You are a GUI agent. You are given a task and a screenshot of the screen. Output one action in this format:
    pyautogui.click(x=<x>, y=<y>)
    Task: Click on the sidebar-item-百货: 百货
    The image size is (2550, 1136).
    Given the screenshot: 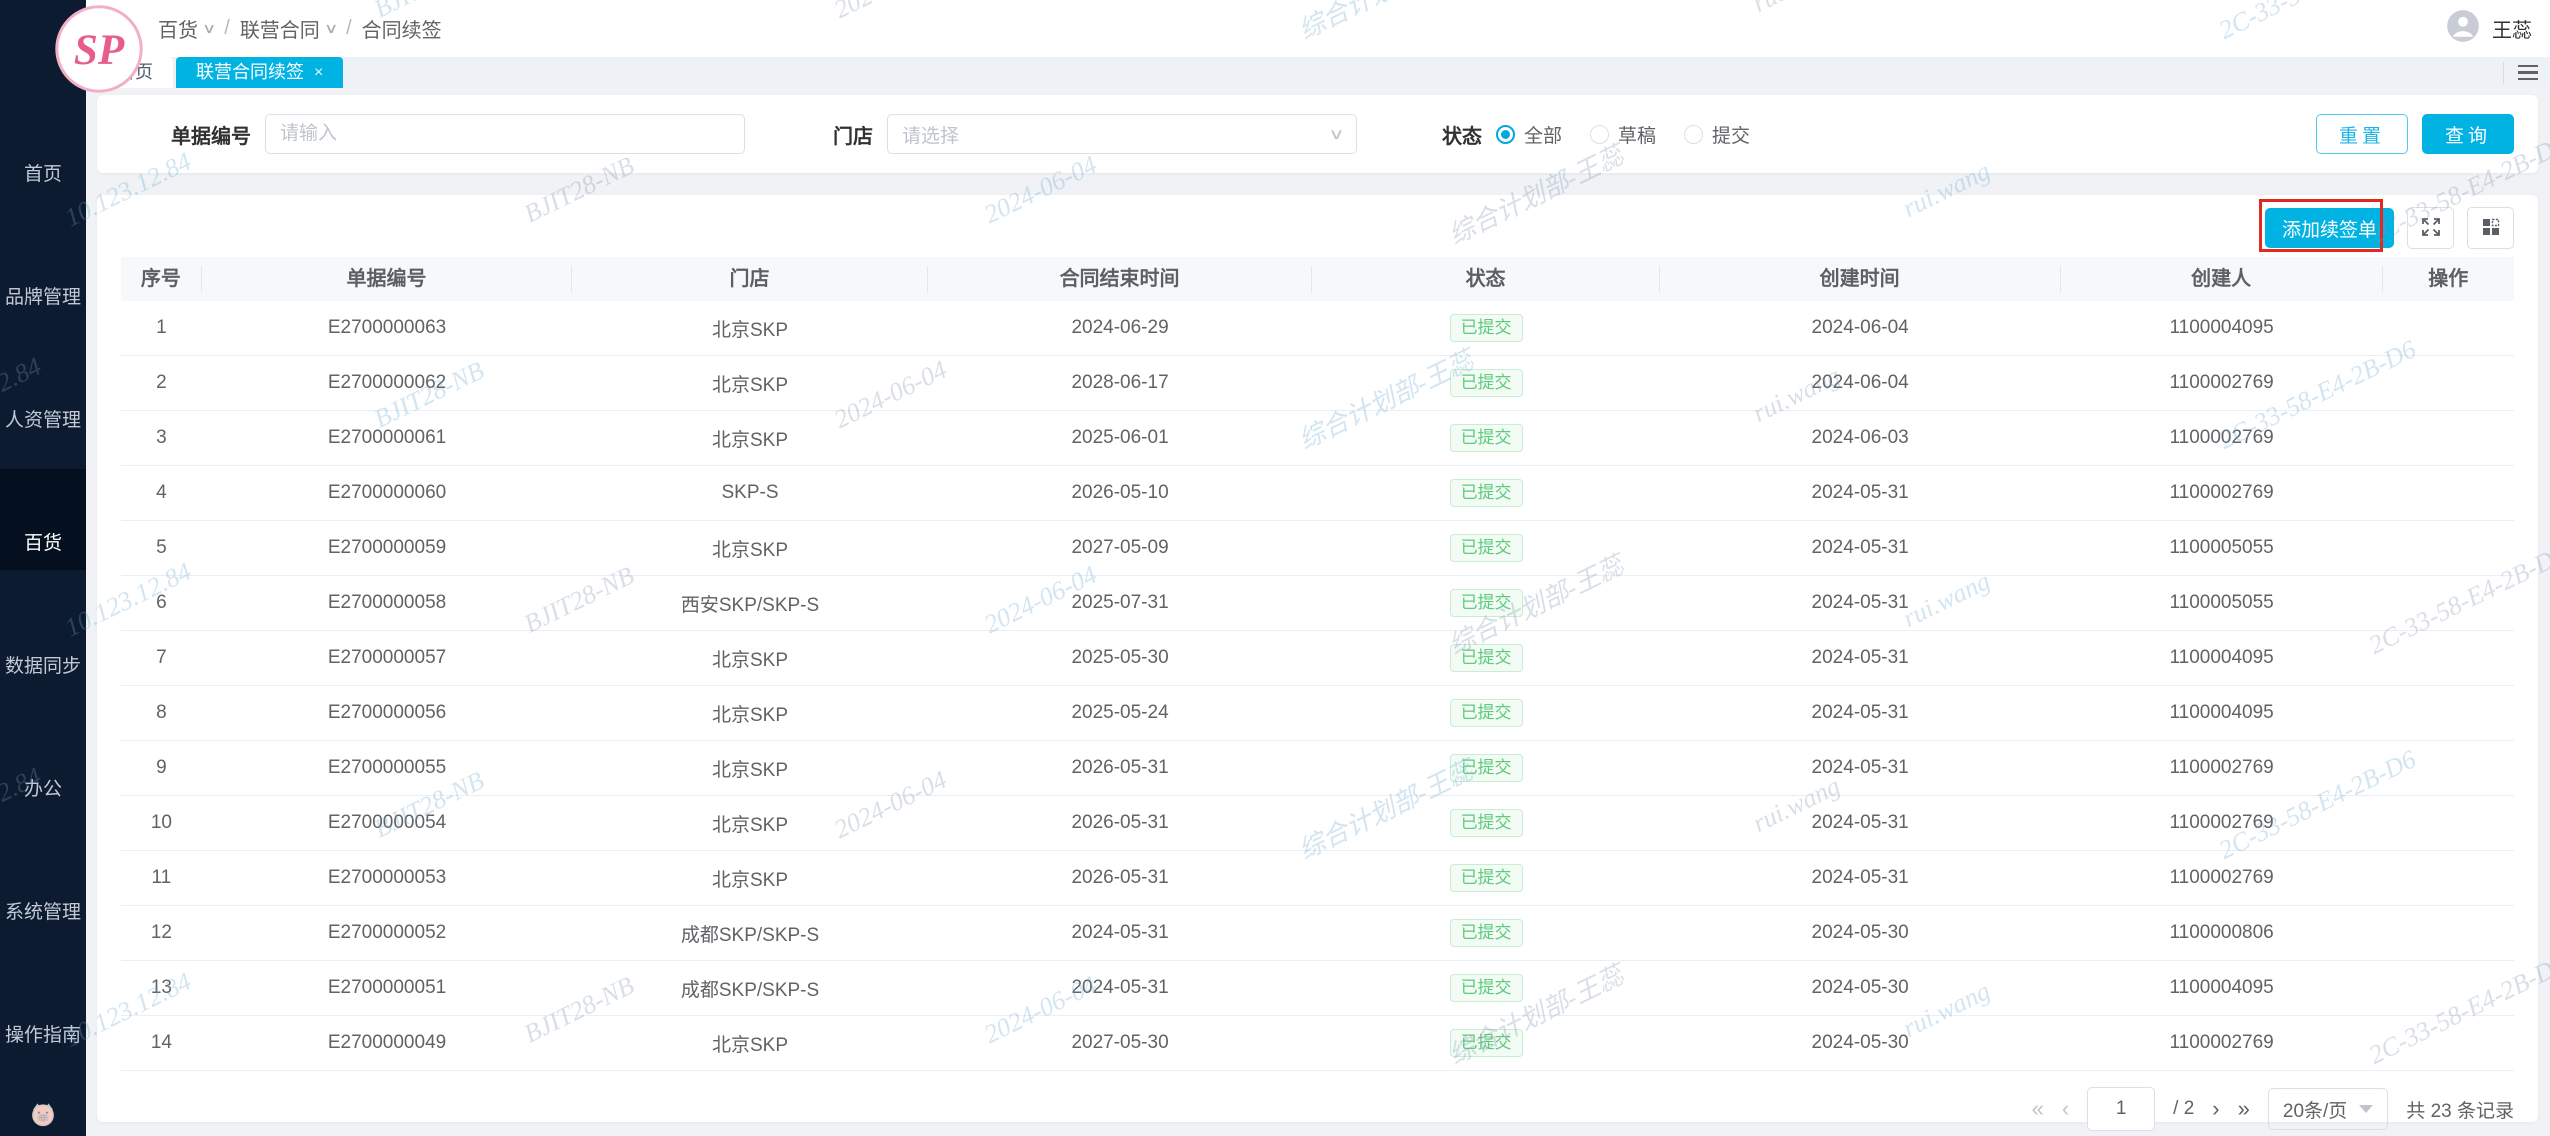 What is the action you would take?
    pyautogui.click(x=43, y=519)
    